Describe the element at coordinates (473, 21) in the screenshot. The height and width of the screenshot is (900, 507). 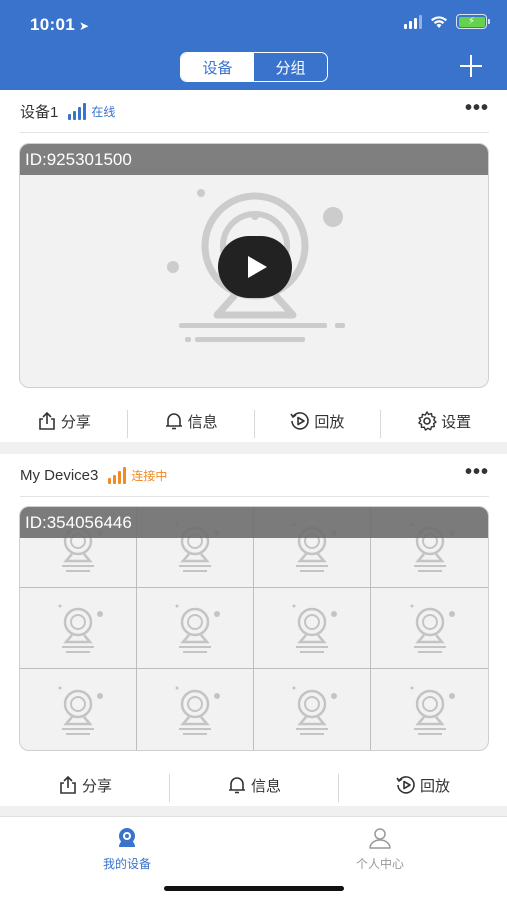
I see `battery-icon: ⚡` at that location.